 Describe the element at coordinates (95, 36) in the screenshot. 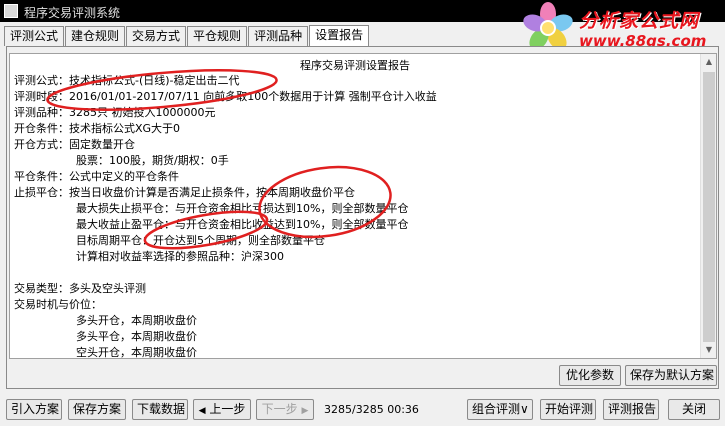

I see `tab-open-rules: 建仓规则` at that location.